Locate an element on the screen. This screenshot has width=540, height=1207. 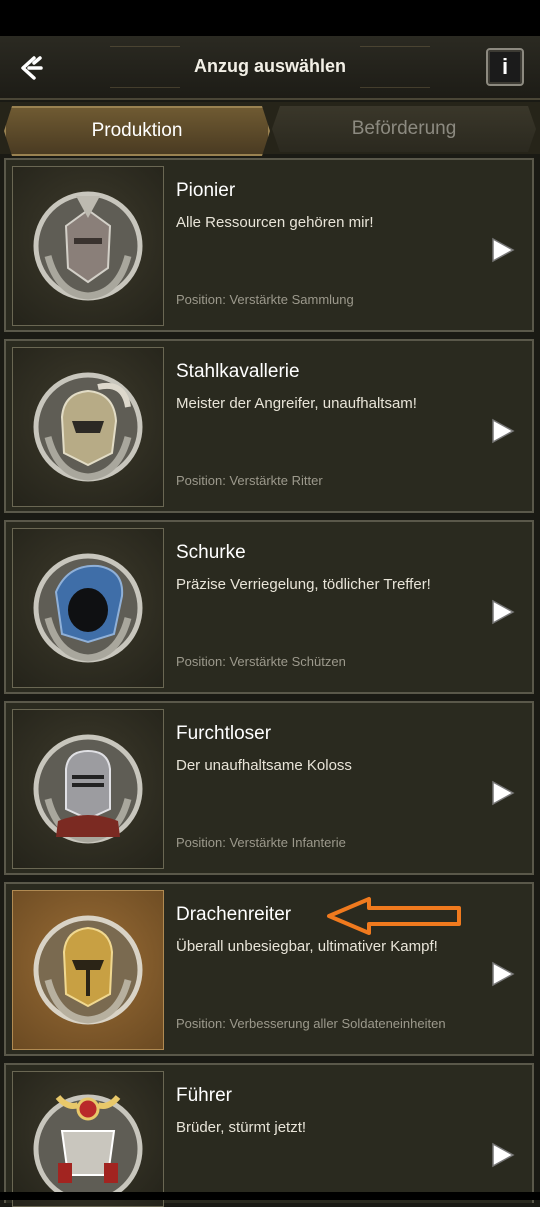
suit-position: Position: Verstärkte Sammlung is located at coordinates (265, 299).